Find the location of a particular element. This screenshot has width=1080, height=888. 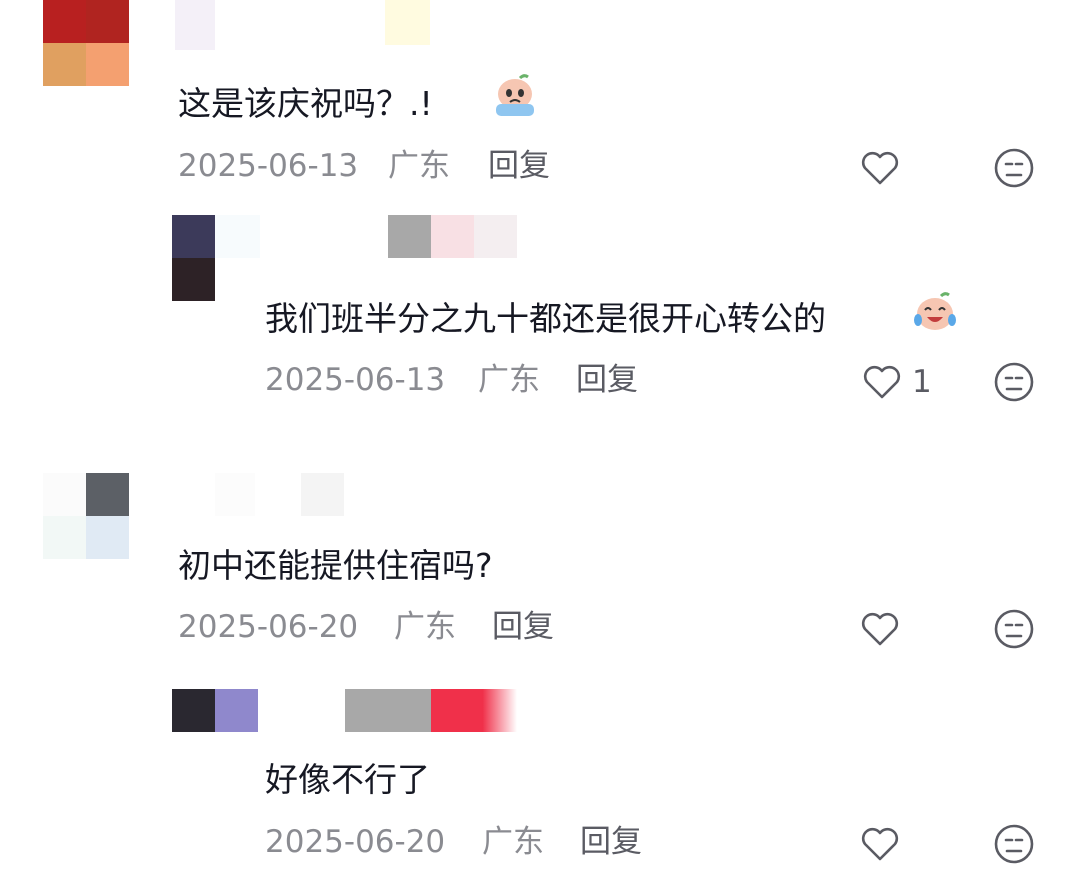

reply-text: 我们班半分之九十都还是很开心转公的 is located at coordinates (545, 318).